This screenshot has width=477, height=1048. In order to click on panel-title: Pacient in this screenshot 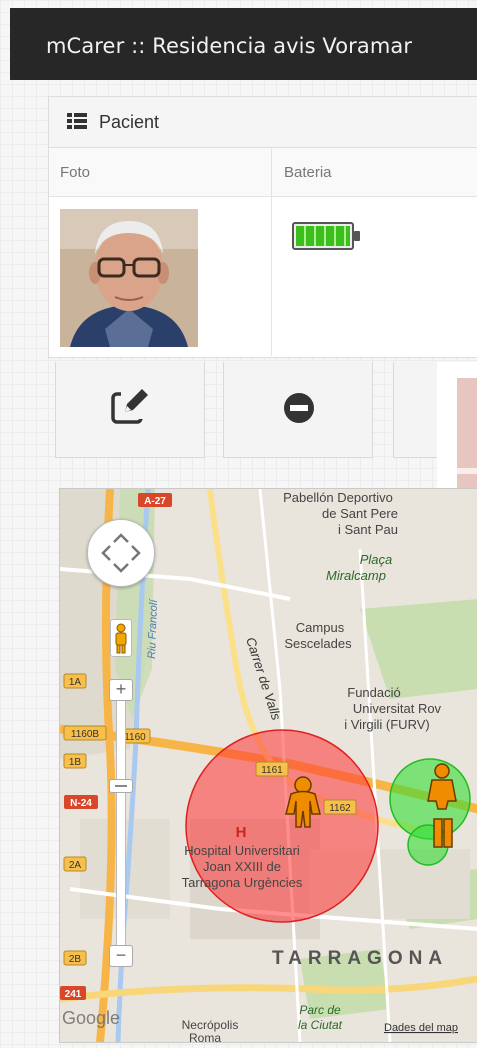, I will do `click(129, 122)`.